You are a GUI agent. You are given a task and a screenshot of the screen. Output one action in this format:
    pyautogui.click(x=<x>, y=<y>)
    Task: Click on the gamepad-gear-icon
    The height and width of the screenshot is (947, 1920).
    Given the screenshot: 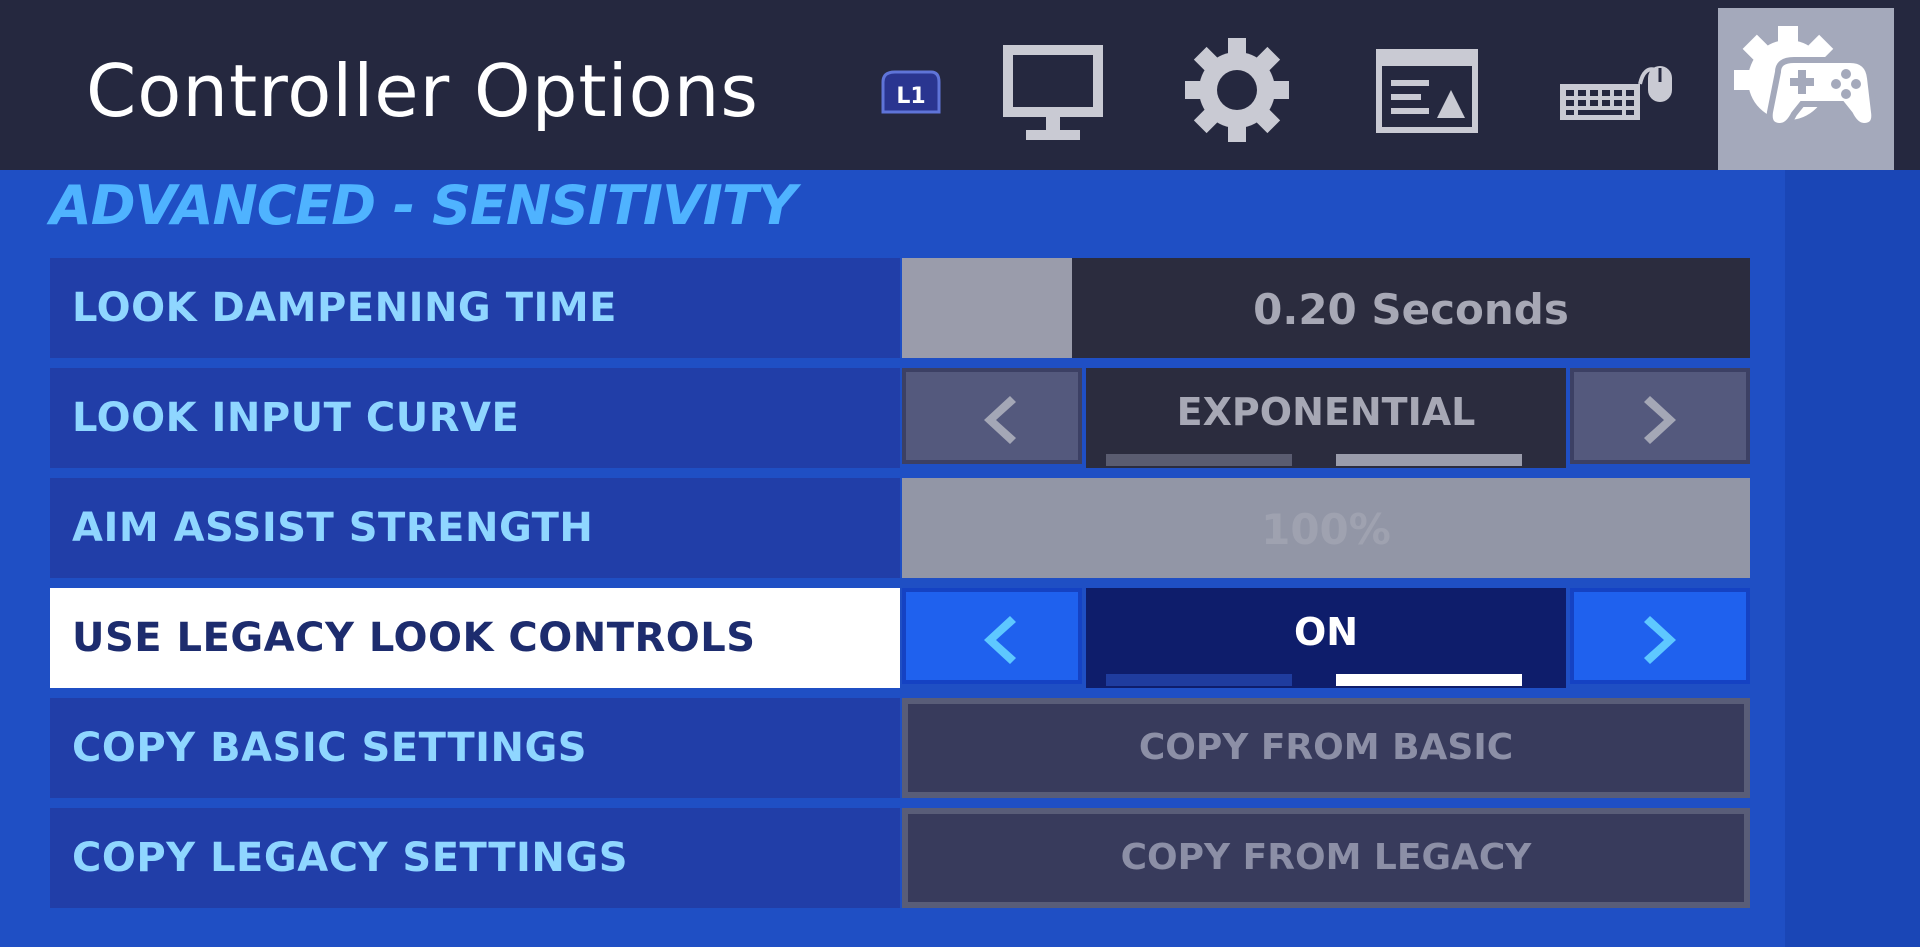 What is the action you would take?
    pyautogui.click(x=1806, y=78)
    